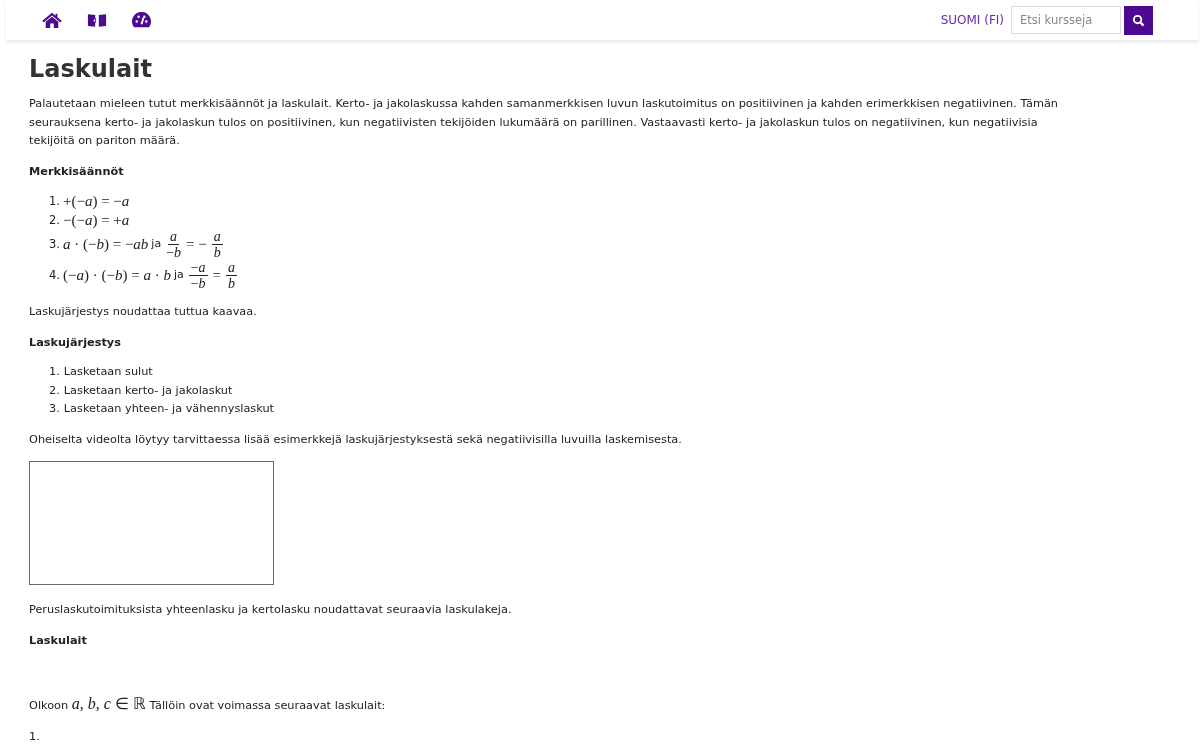 The width and height of the screenshot is (1204, 751). Describe the element at coordinates (217, 275) in the screenshot. I see `math-expression: =` at that location.